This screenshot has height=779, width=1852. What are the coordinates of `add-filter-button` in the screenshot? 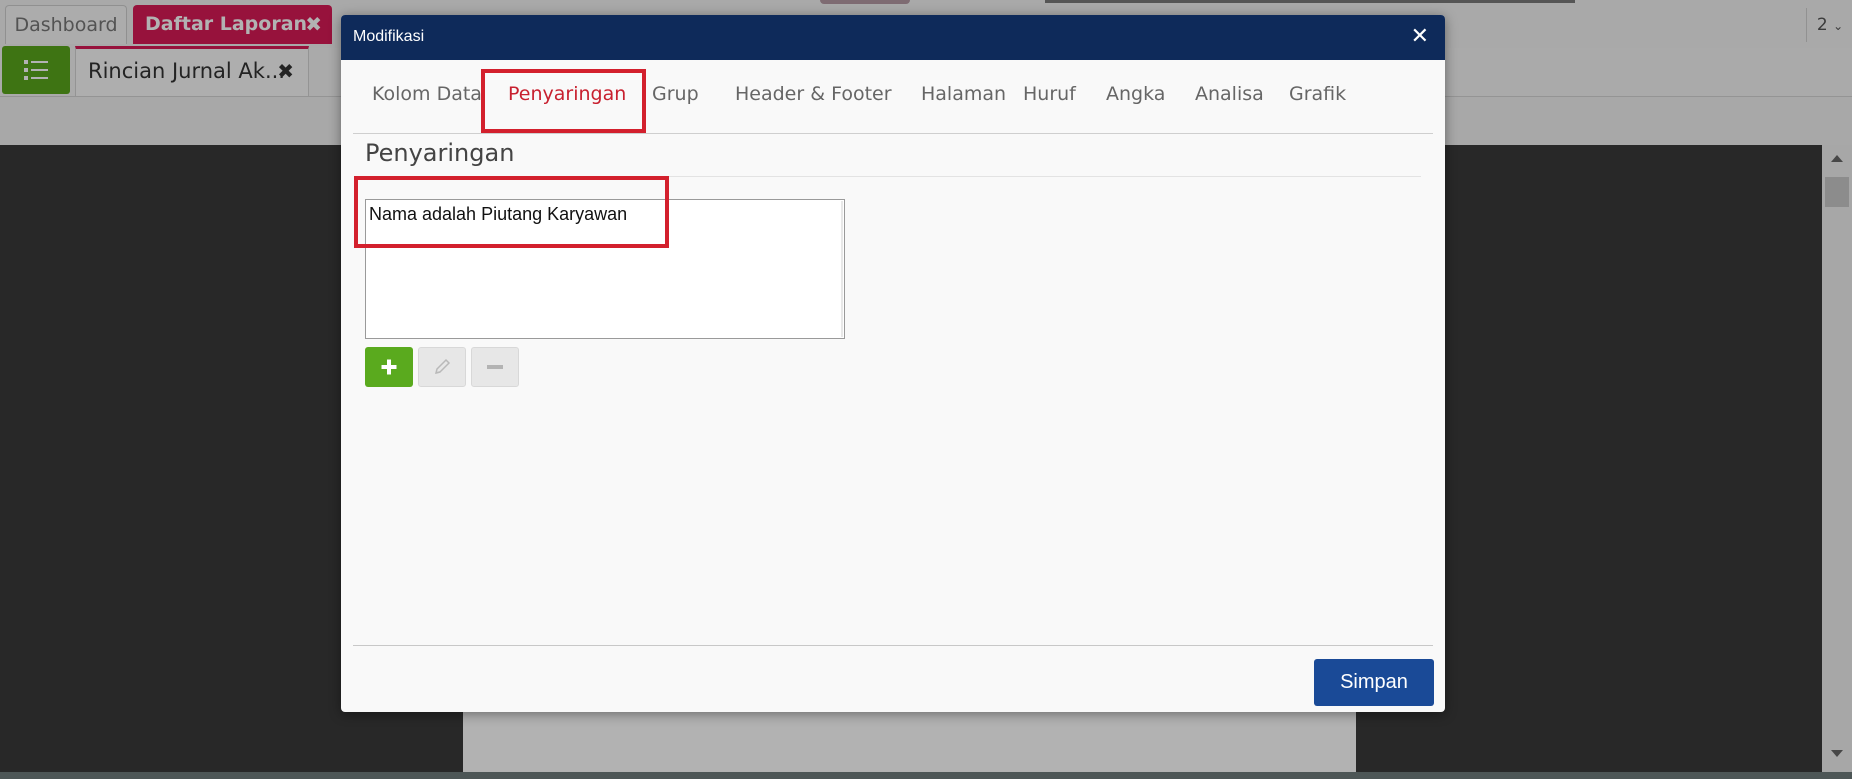 It's located at (389, 367).